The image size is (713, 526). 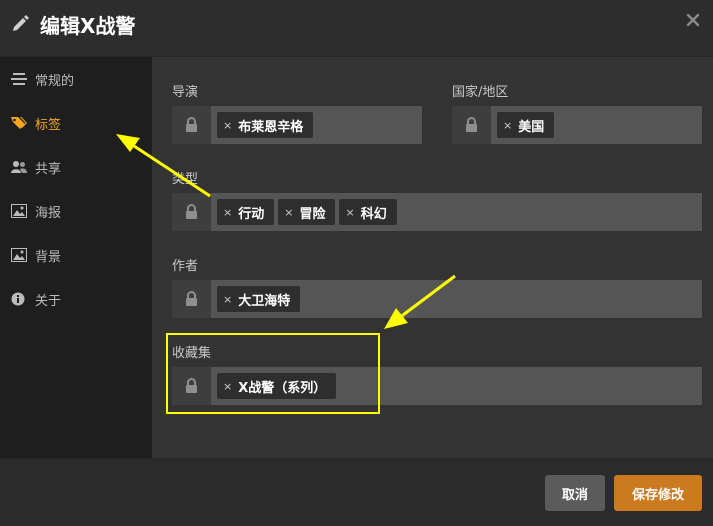 I want to click on director-label: 导演, so click(x=185, y=92).